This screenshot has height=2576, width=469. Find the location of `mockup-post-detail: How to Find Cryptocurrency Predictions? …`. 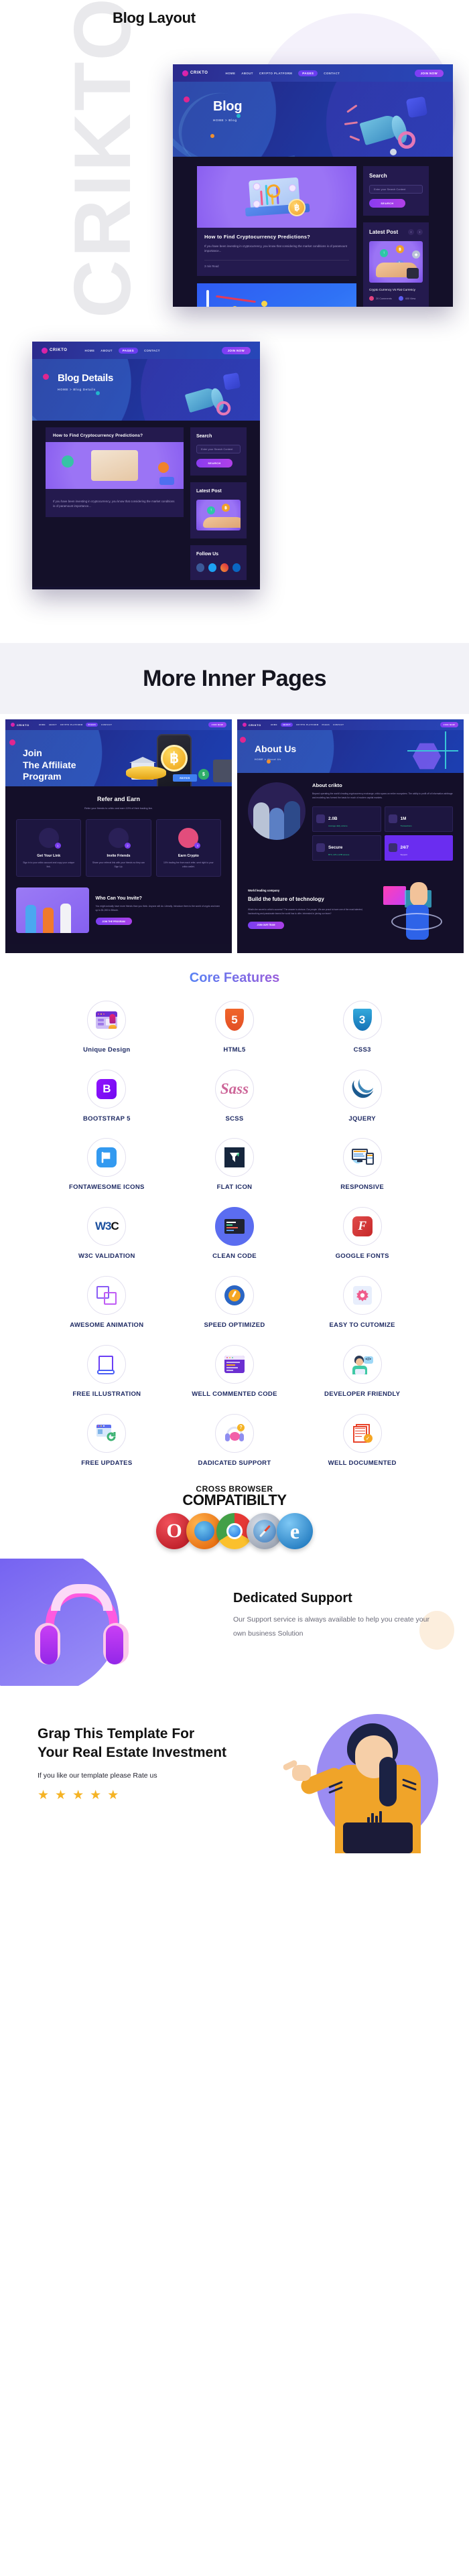

mockup-post-detail: How to Find Cryptocurrency Predictions? … is located at coordinates (115, 507).